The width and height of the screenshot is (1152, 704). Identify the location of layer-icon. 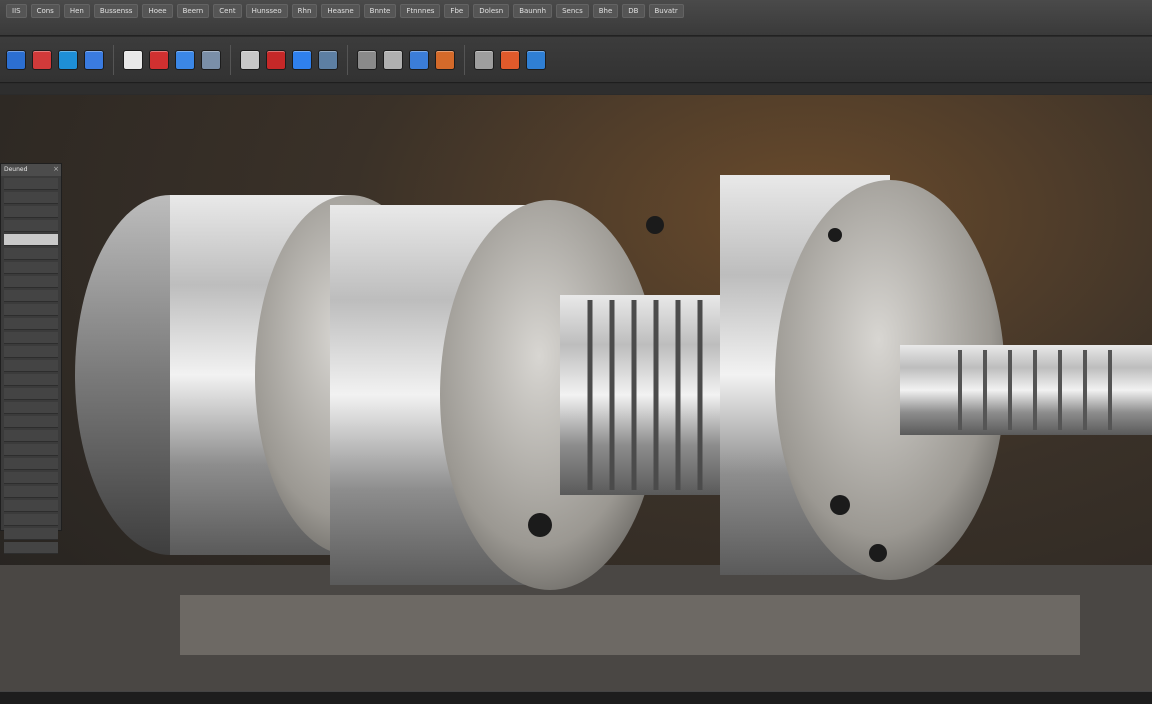
(211, 59).